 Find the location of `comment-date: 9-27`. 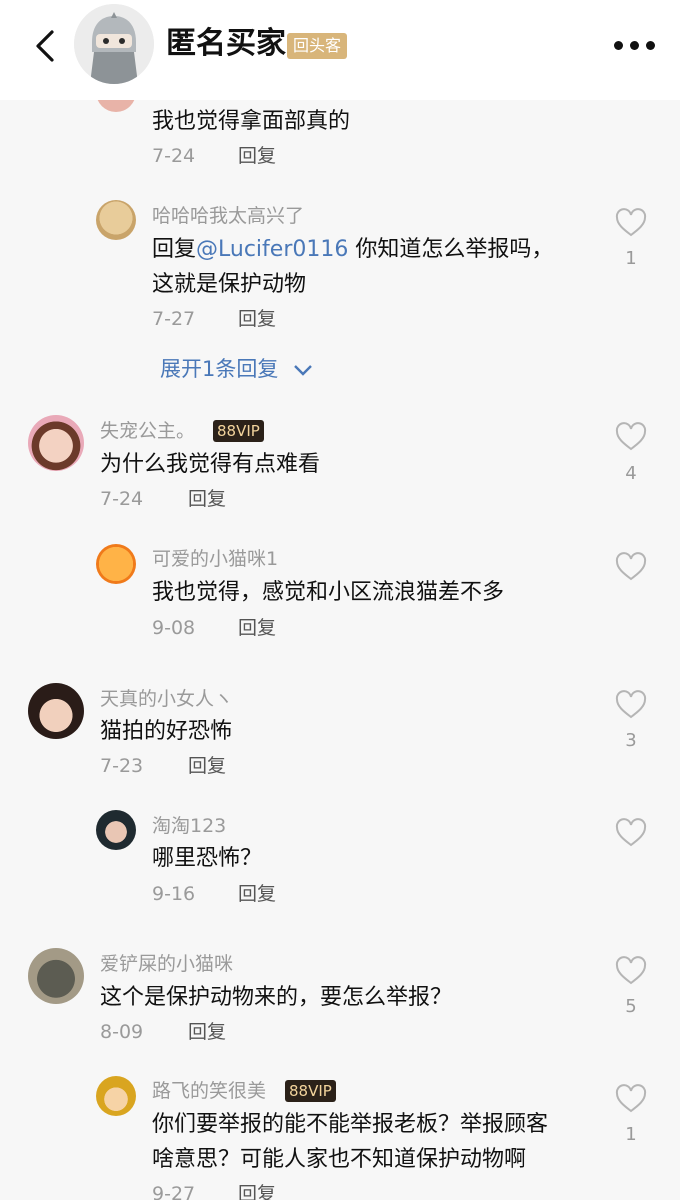

comment-date: 9-27 is located at coordinates (174, 1191).